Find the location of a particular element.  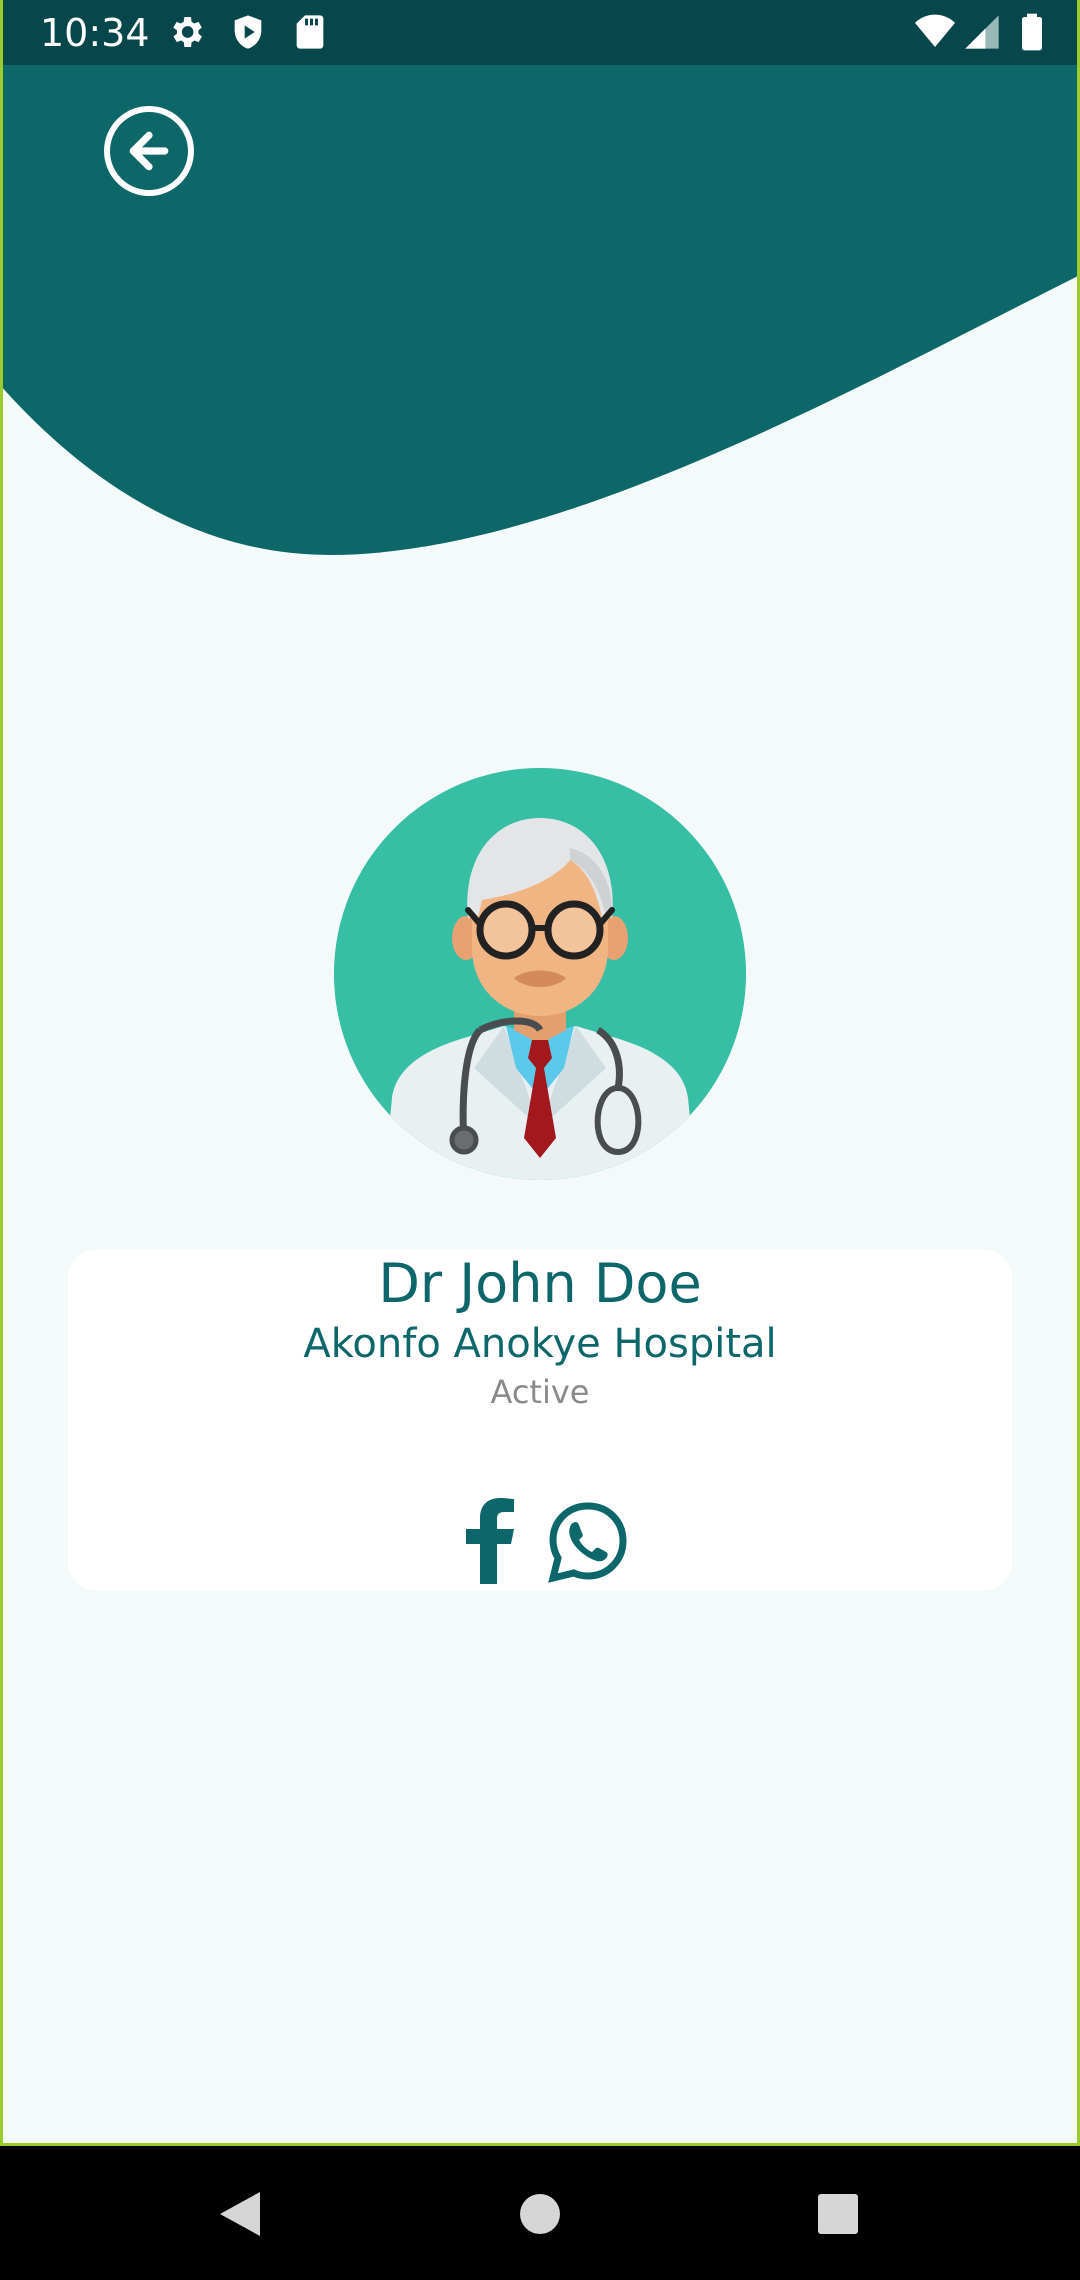

status-badge: Active is located at coordinates (540, 1392).